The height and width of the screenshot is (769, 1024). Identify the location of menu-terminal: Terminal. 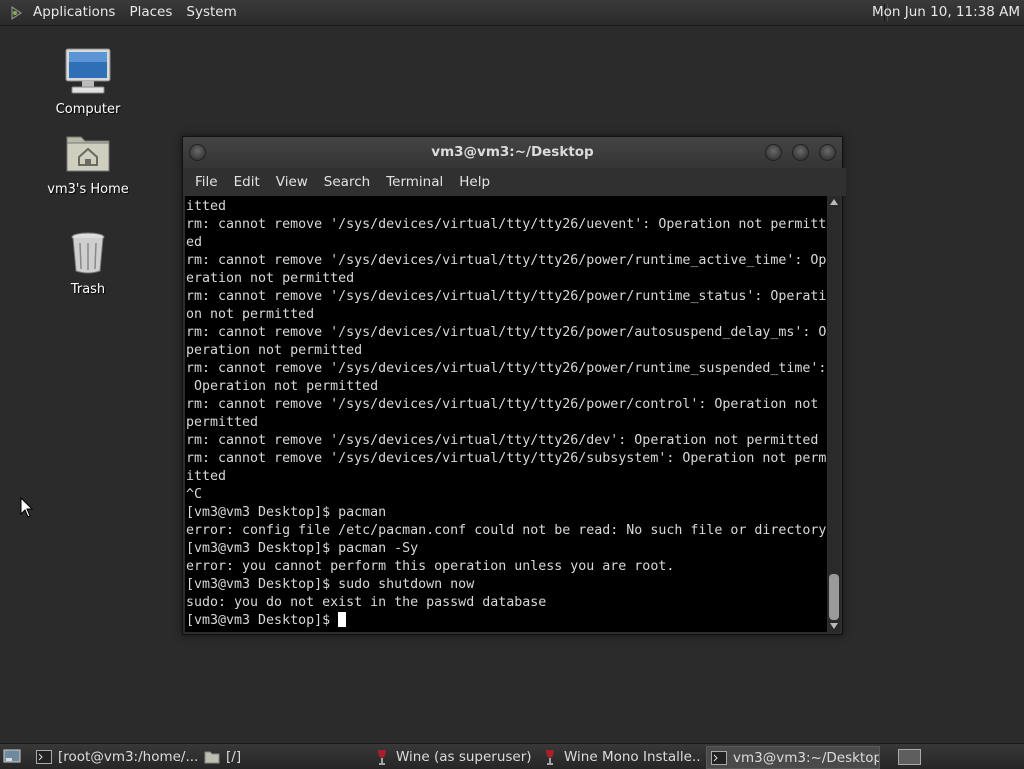
(414, 182).